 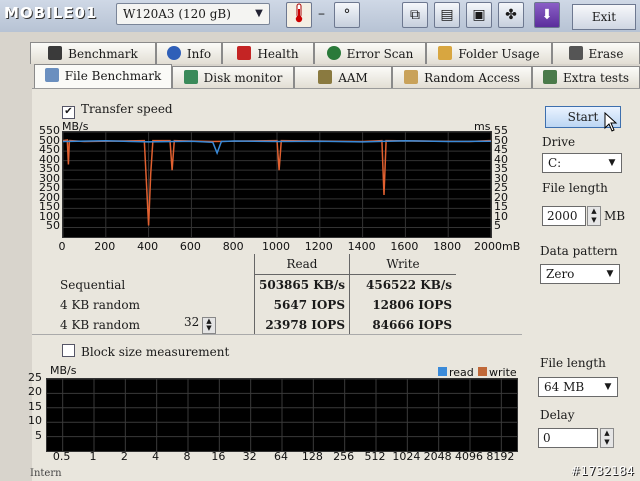 I want to click on speaker-icon, so click(x=325, y=77).